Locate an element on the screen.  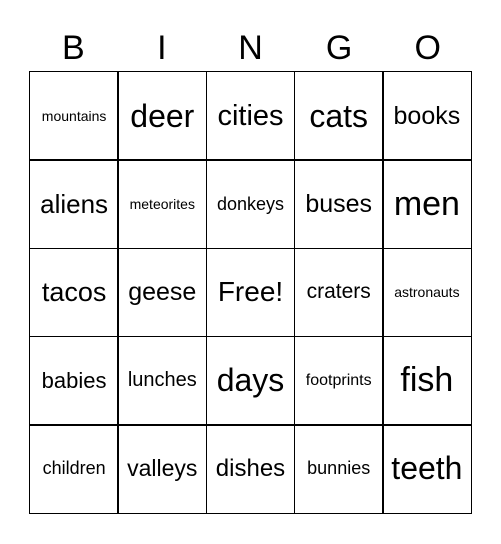
cell-word: craters is located at coordinates (338, 292).